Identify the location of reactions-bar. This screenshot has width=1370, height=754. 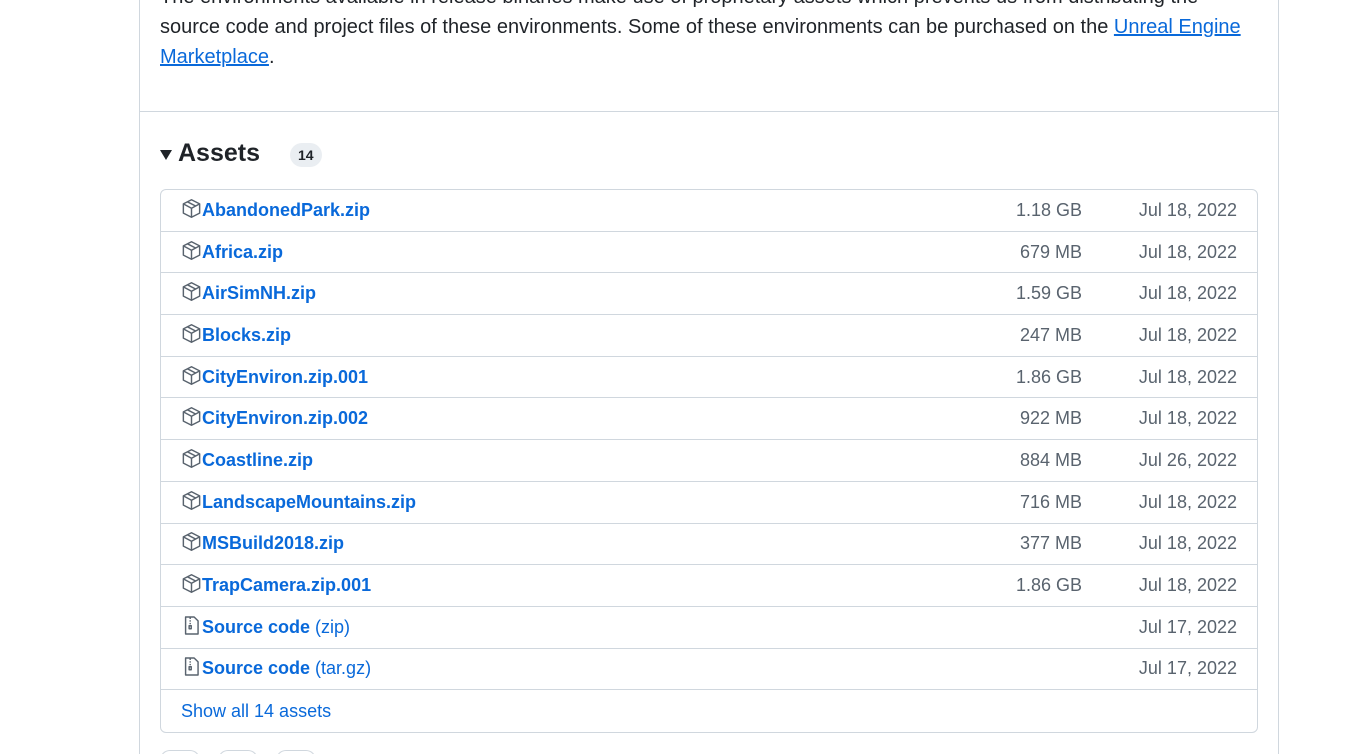
(238, 752).